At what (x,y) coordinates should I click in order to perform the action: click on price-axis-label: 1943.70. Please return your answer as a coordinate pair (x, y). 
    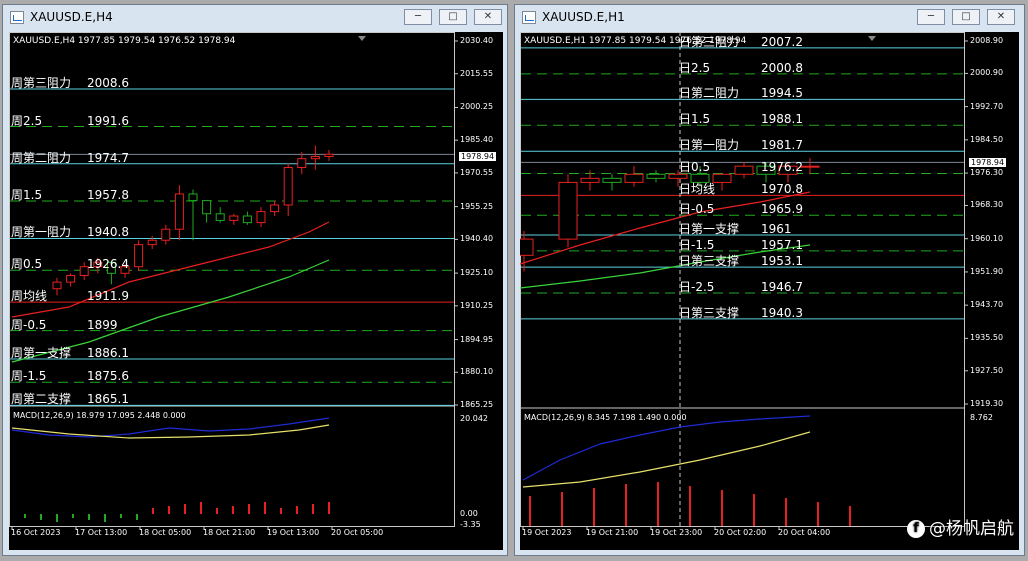
    Looking at the image, I should click on (987, 305).